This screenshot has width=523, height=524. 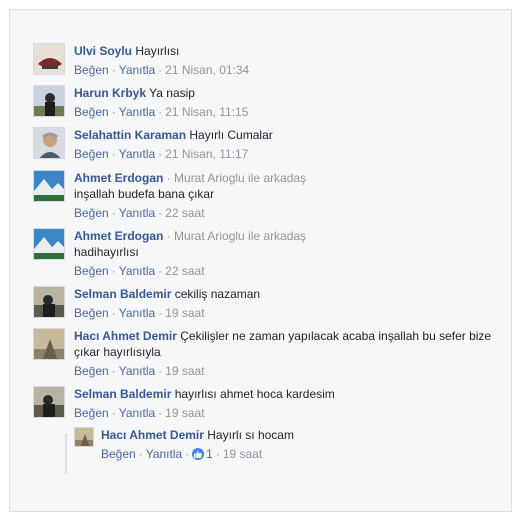 What do you see at coordinates (206, 112) in the screenshot?
I see `comment-time: 21 Nisan, 11:15` at bounding box center [206, 112].